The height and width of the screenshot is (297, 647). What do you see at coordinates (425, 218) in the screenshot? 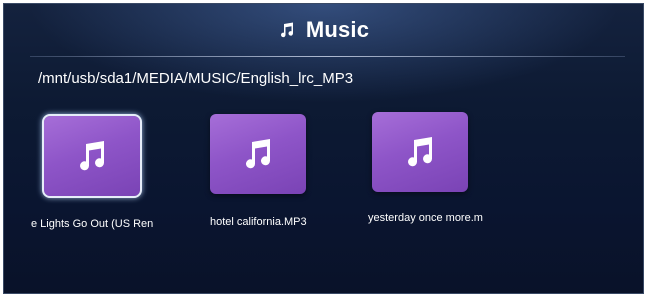
I see `file-name: yesterday once more.m` at bounding box center [425, 218].